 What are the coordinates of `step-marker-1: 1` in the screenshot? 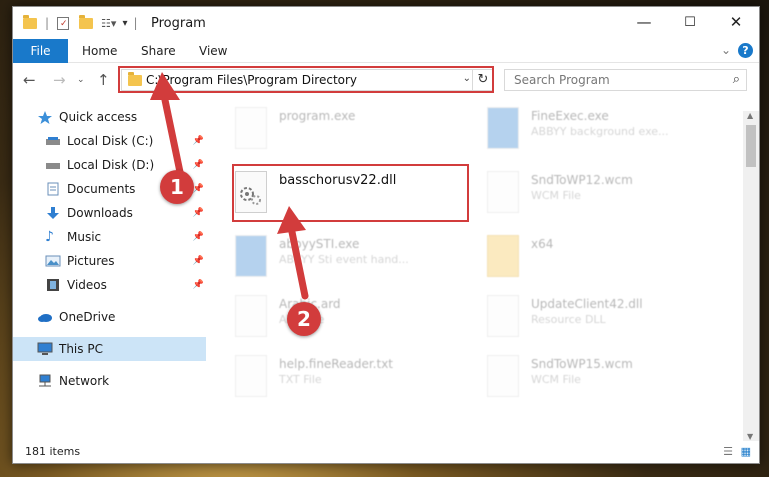 It's located at (177, 187).